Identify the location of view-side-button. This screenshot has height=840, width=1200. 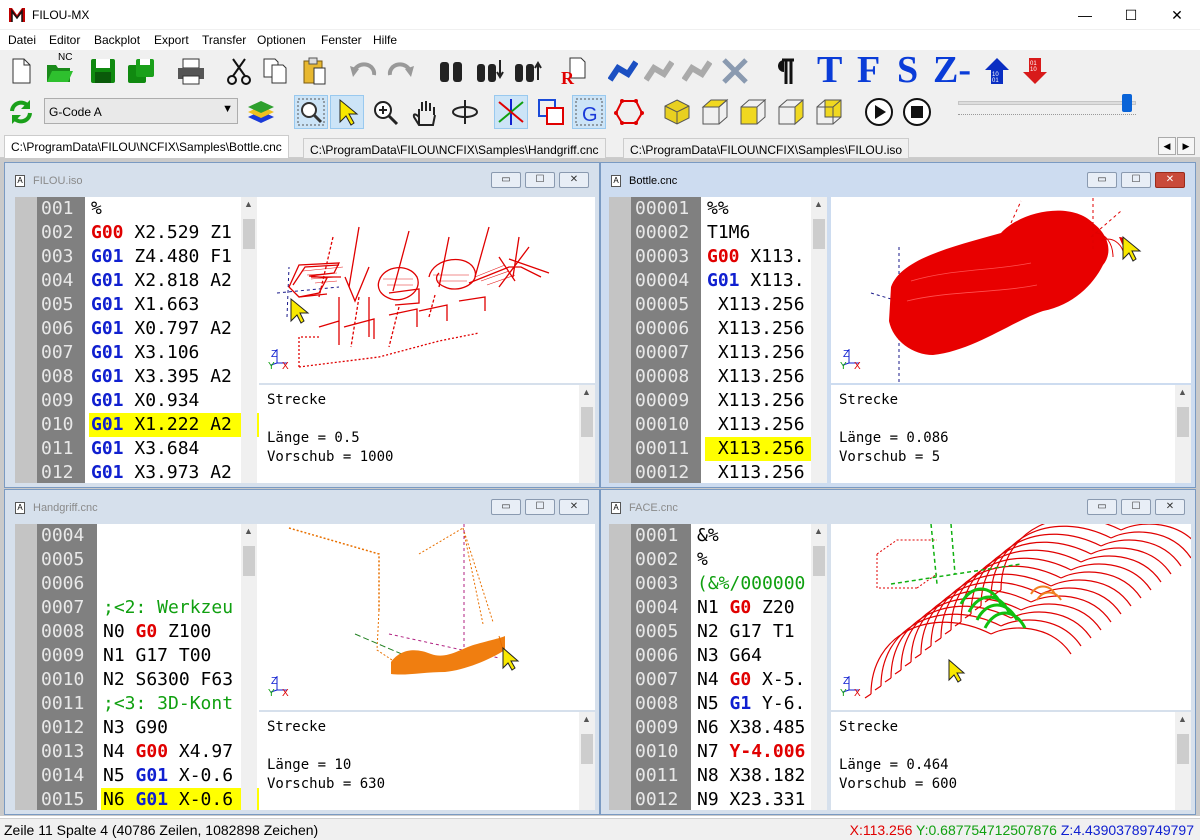
(791, 112).